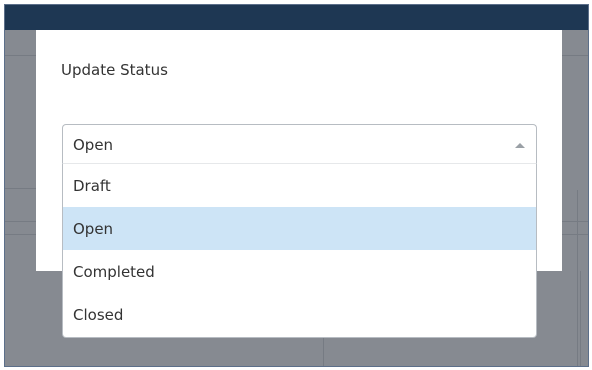 The image size is (592, 370). I want to click on status-select: Open, so click(299, 144).